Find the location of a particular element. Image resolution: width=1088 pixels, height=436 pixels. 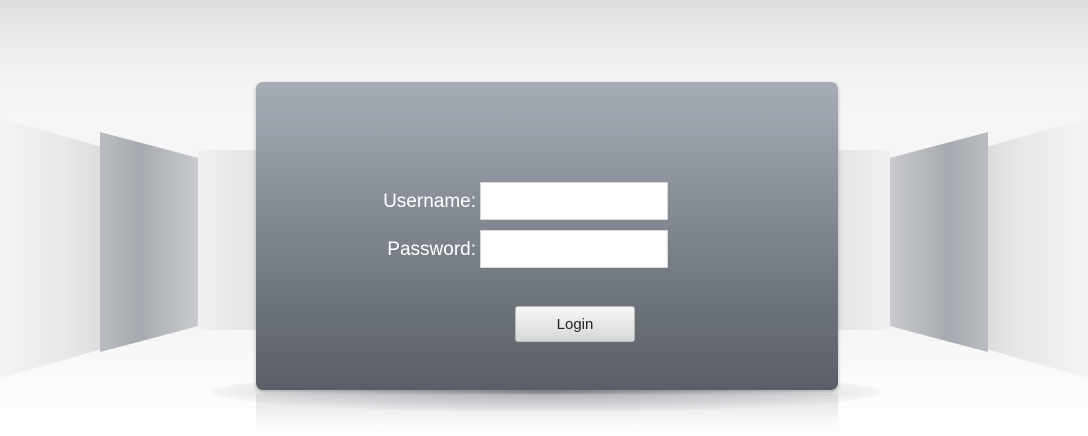

username-label: Username: is located at coordinates (429, 201).